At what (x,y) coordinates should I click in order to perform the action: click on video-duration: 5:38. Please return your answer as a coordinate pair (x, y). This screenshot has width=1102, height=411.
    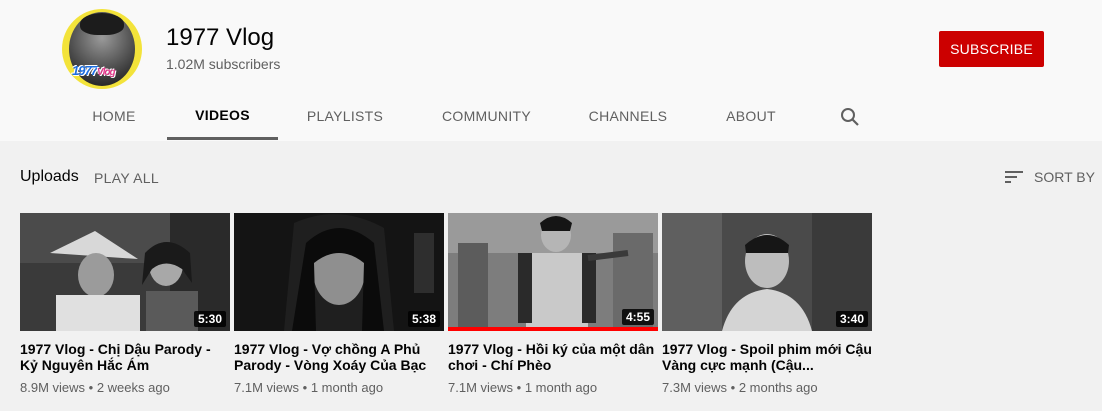
    Looking at the image, I should click on (423, 319).